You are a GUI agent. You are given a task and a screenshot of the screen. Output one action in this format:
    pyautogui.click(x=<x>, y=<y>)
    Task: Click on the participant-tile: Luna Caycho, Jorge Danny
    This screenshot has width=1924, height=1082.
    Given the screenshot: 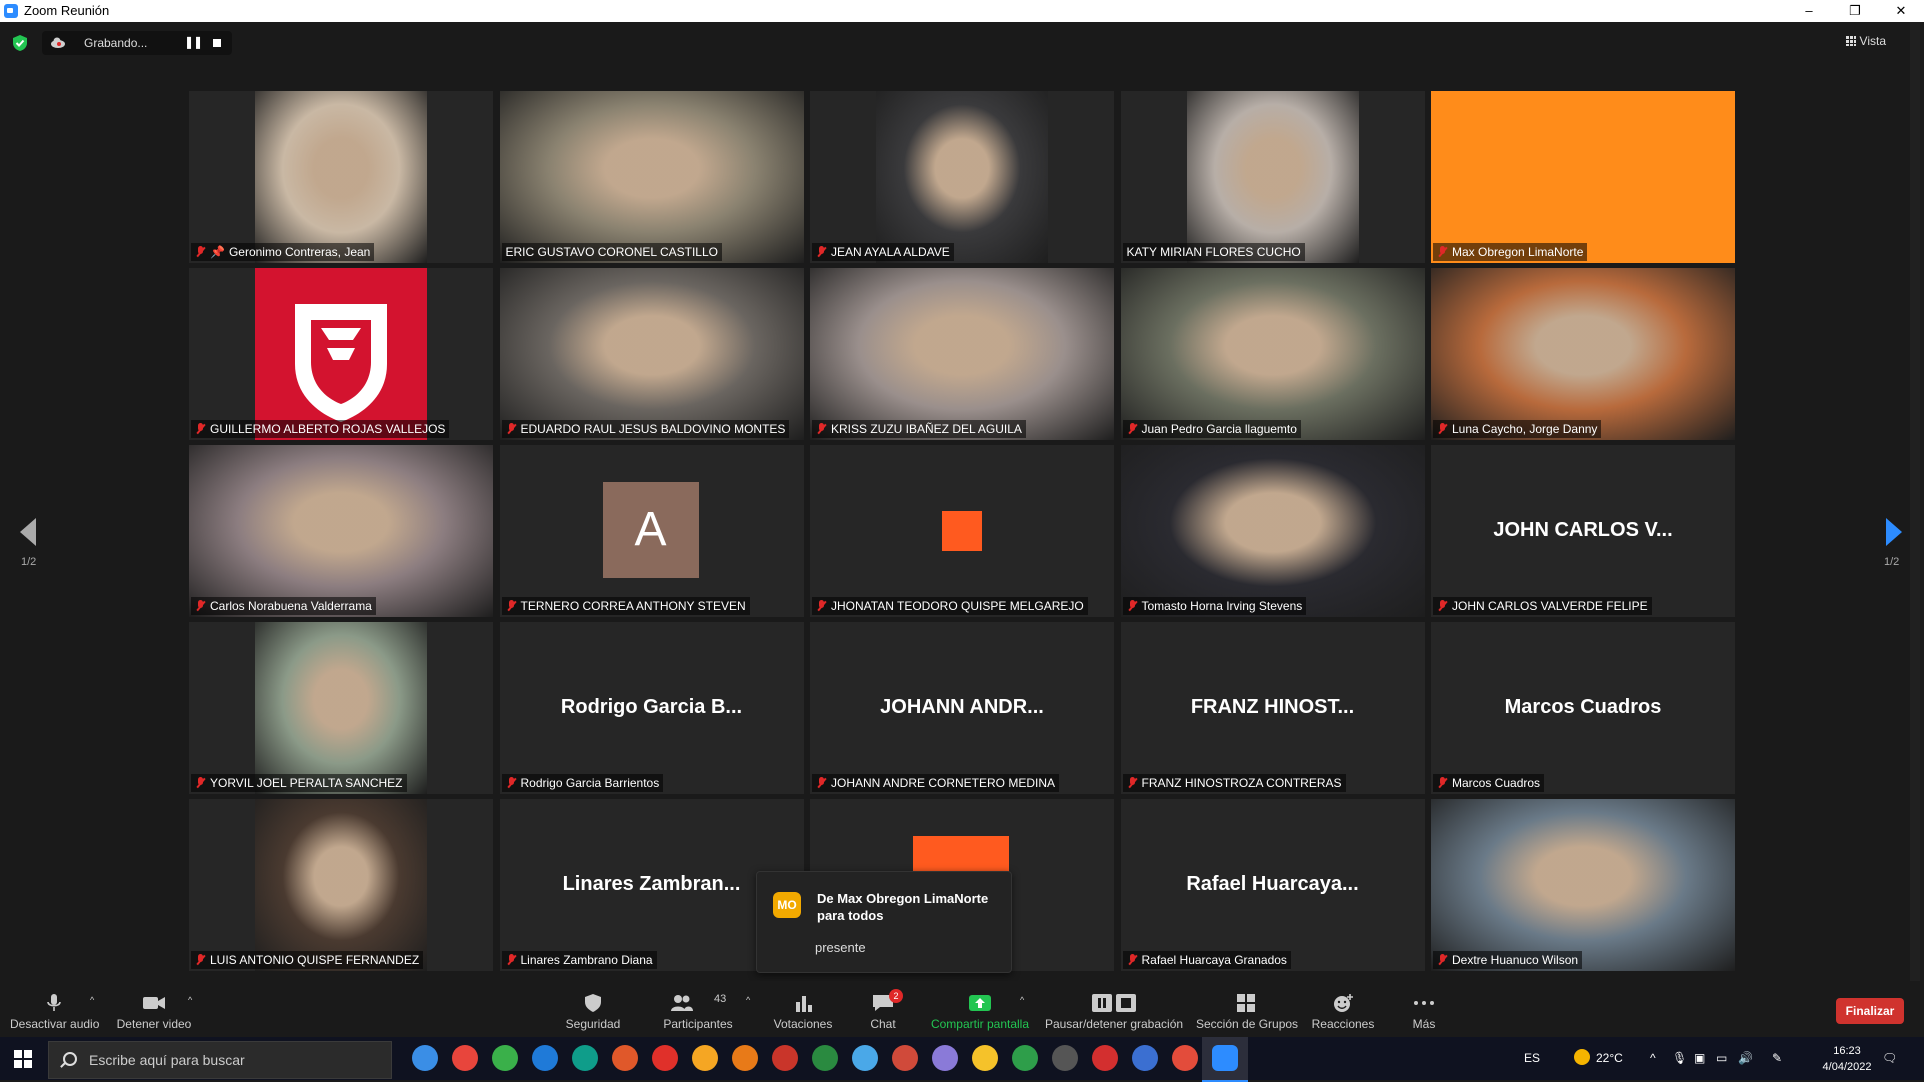 What is the action you would take?
    pyautogui.click(x=1583, y=354)
    